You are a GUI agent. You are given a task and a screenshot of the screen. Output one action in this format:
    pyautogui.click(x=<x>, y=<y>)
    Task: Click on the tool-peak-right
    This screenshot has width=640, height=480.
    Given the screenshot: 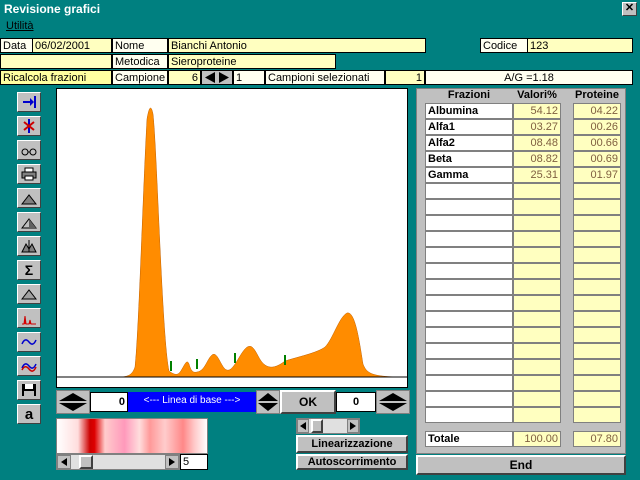 What is the action you would take?
    pyautogui.click(x=29, y=222)
    